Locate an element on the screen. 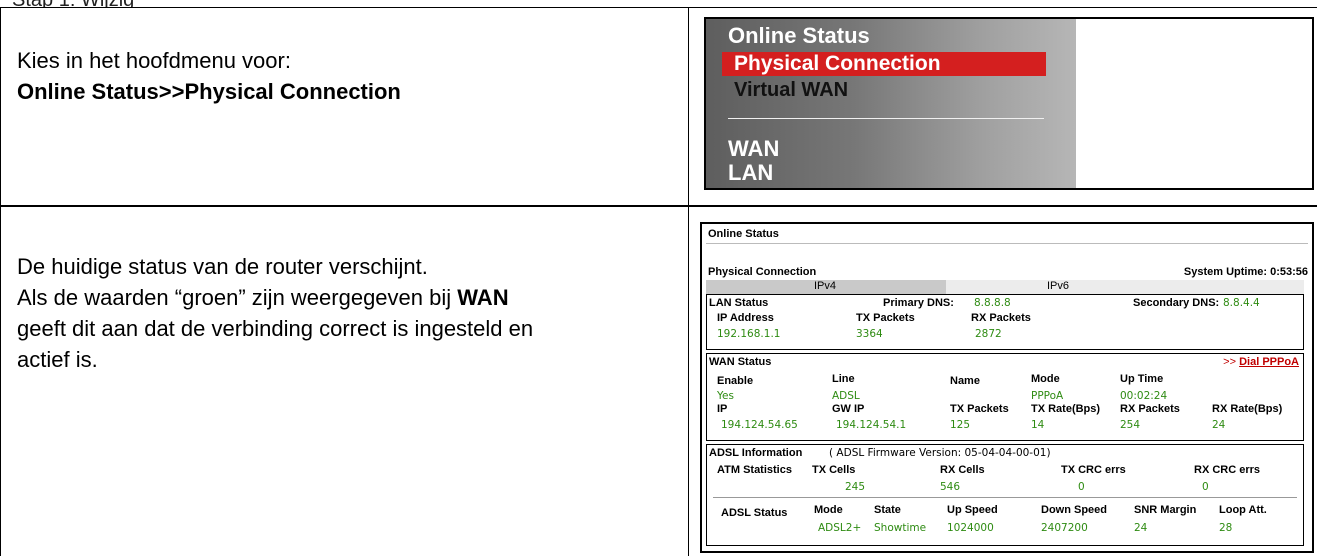 Image resolution: width=1317 pixels, height=556 pixels. adsl-header-mode: Mode is located at coordinates (828, 510).